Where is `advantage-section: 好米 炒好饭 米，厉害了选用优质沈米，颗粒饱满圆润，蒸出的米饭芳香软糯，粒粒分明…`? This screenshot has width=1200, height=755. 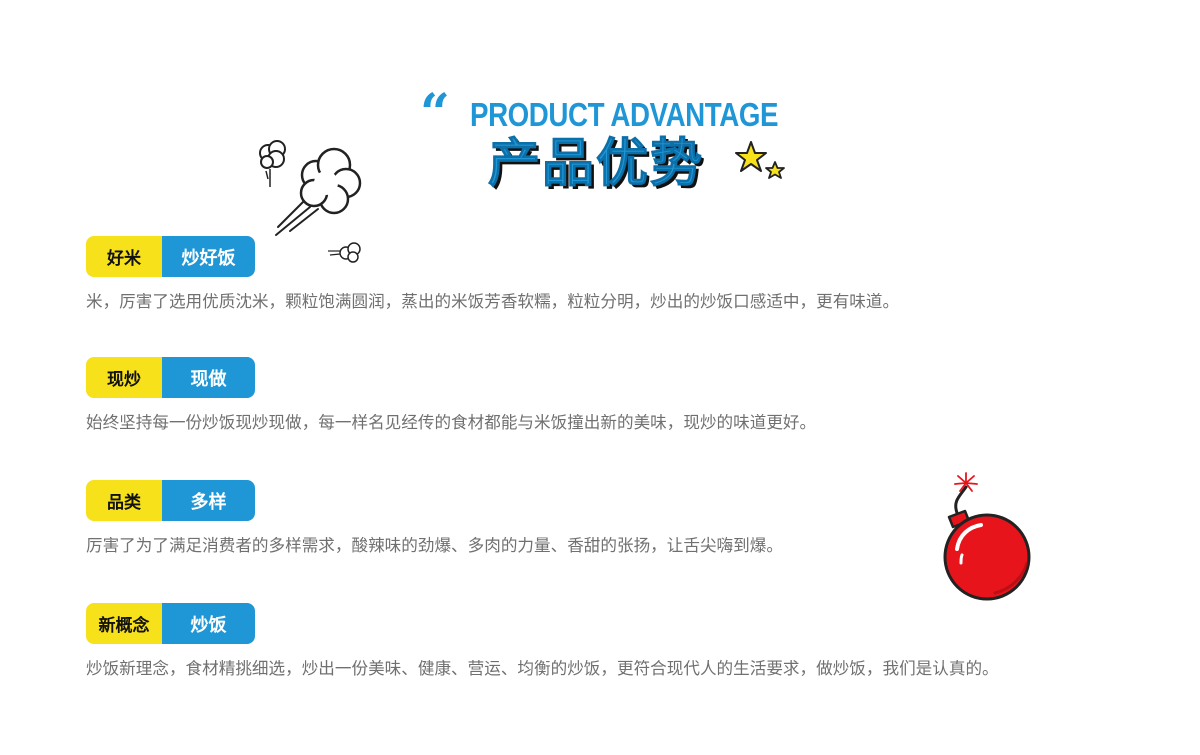
advantage-section: 好米 炒好饭 米，厉害了选用优质沈米，颗粒饱满圆润，蒸出的米饭芳香软糯，粒粒分明… is located at coordinates (636, 281).